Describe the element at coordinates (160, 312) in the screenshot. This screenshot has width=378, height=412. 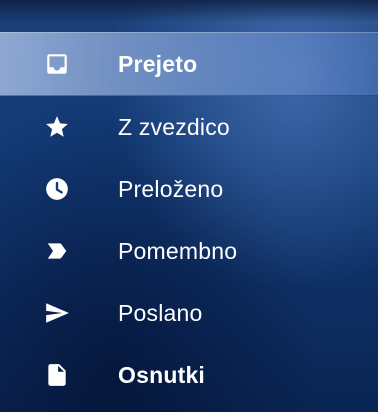
I see `folder-label-sent: Poslano` at that location.